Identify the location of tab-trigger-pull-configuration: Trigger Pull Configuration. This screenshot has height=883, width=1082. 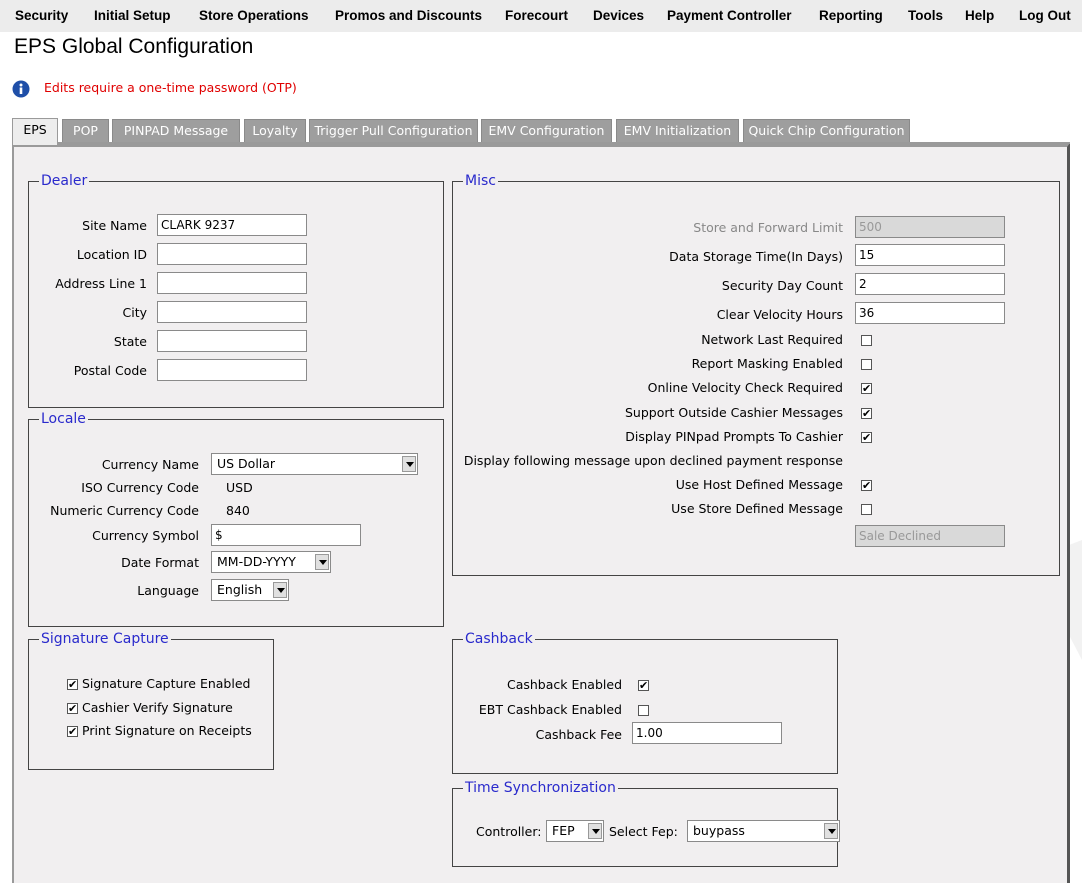
(393, 131).